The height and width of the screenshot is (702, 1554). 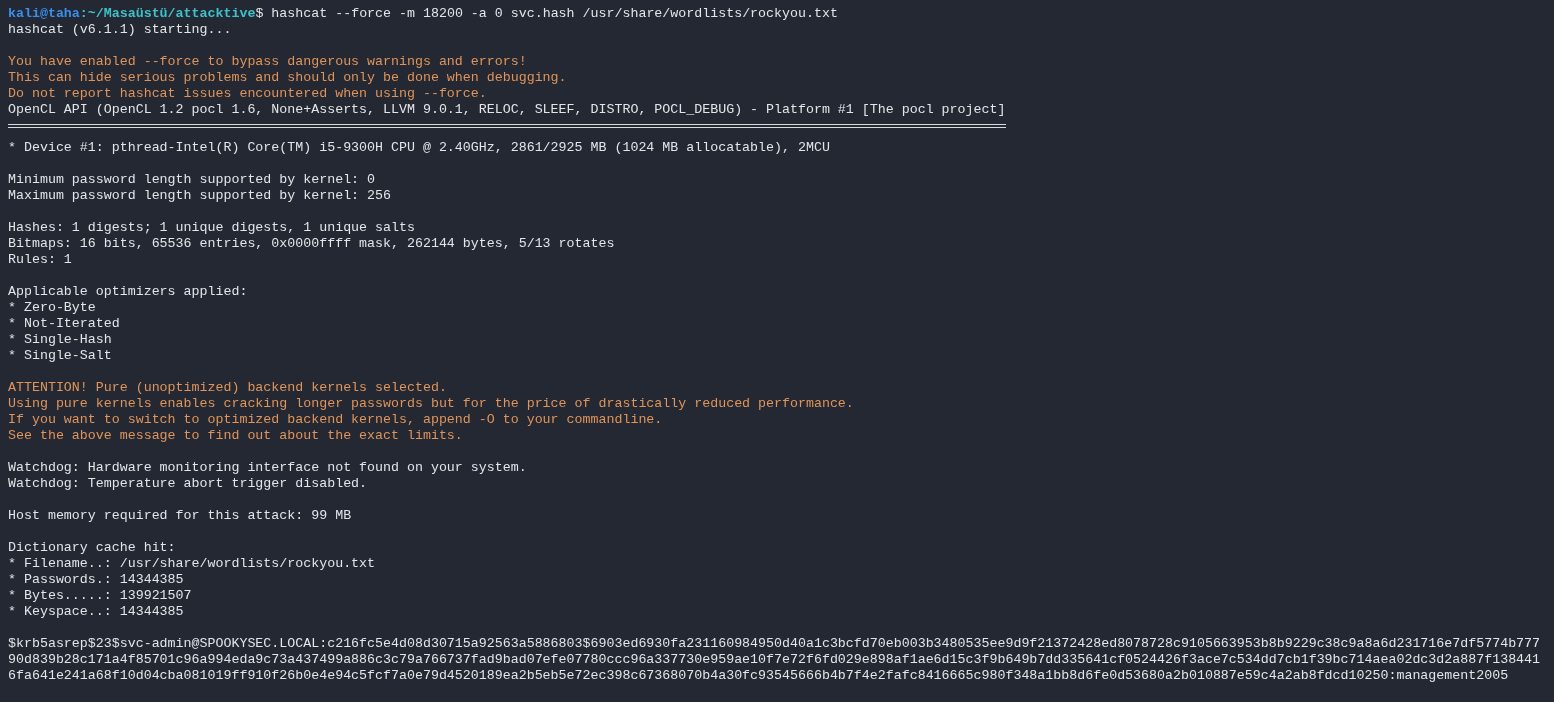 I want to click on warning-line: Do not report hashcat issues encountered when using --force., so click(x=247, y=93).